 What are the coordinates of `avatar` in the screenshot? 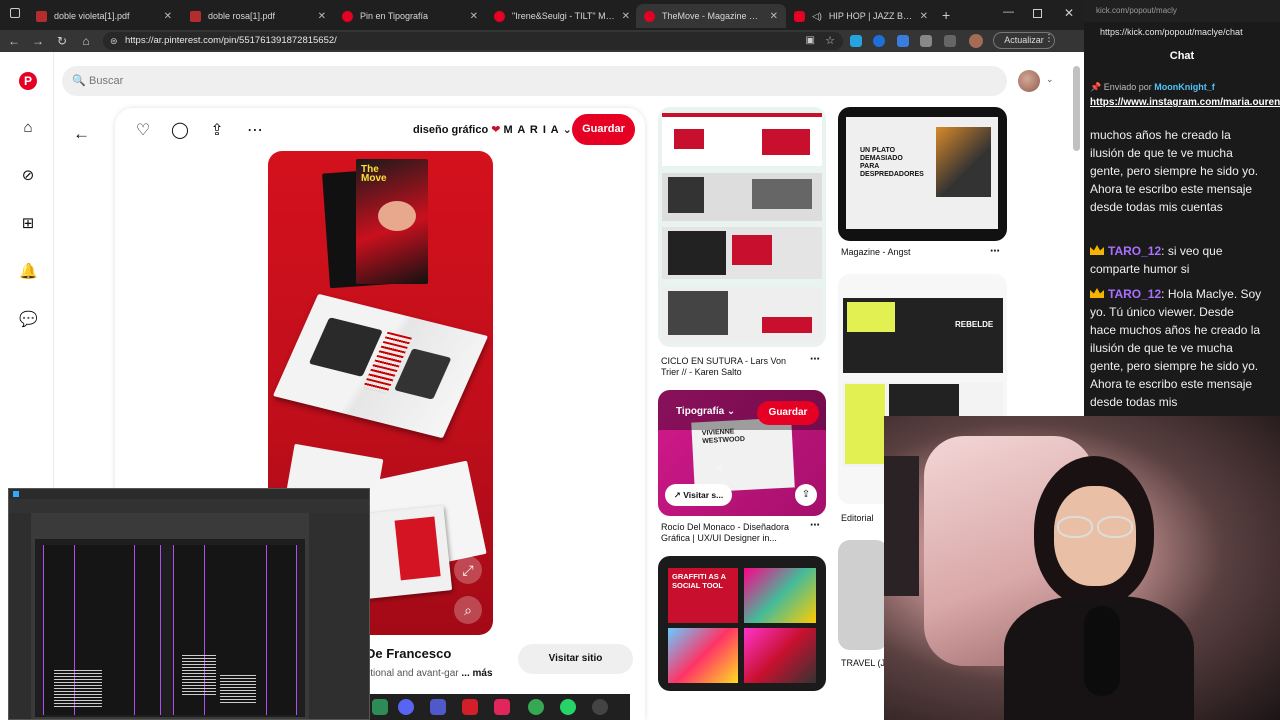 It's located at (1029, 81).